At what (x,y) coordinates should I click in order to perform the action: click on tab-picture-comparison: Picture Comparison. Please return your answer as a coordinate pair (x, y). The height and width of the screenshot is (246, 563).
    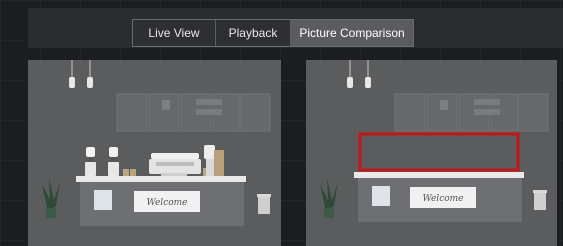
    Looking at the image, I should click on (352, 33).